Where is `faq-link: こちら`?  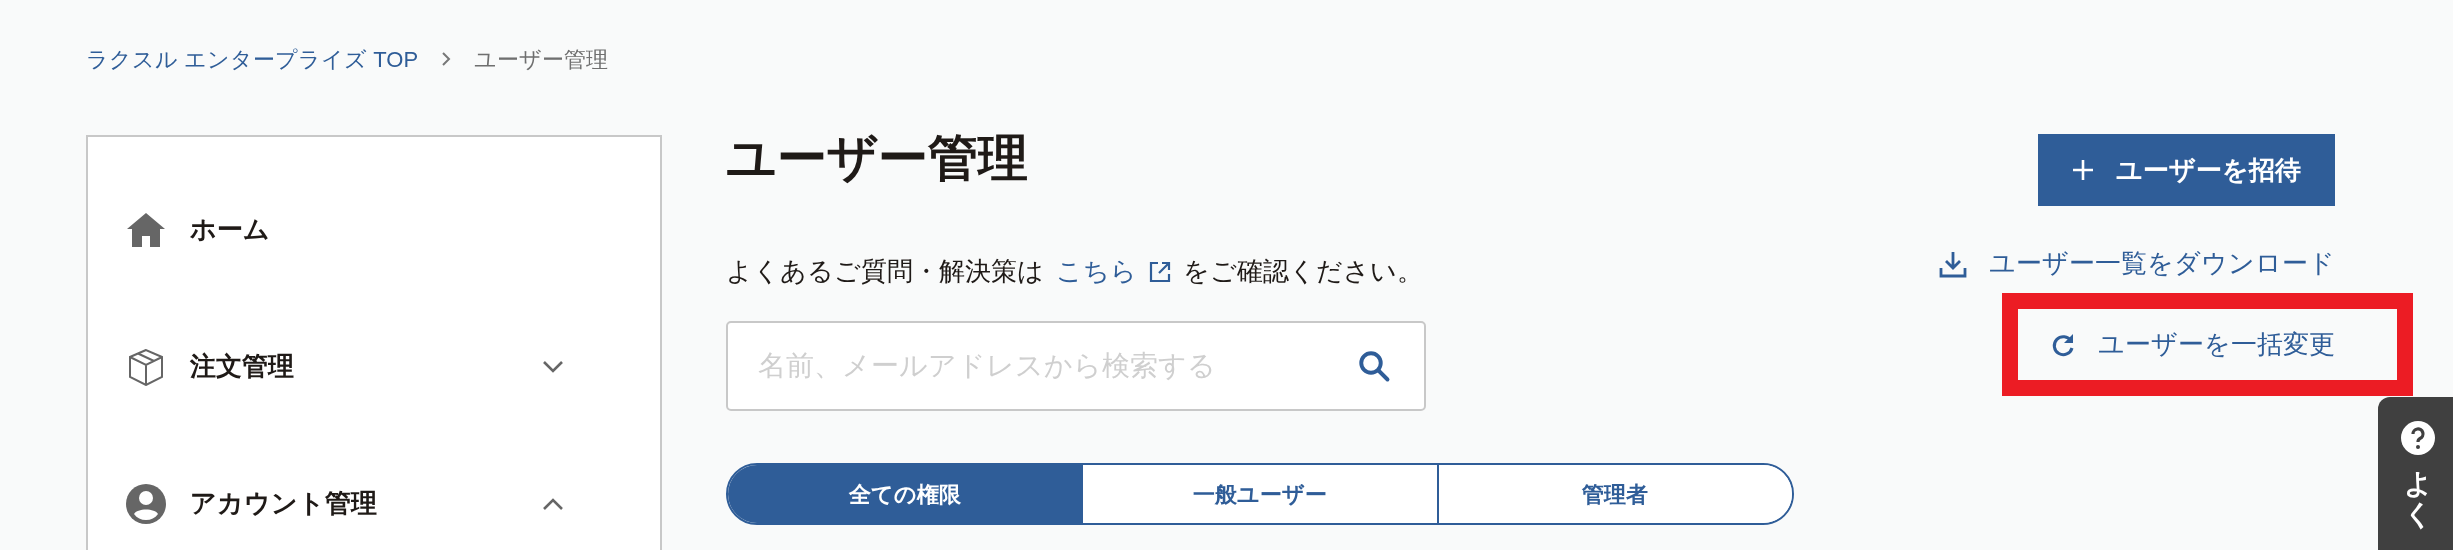 faq-link: こちら is located at coordinates (1113, 271).